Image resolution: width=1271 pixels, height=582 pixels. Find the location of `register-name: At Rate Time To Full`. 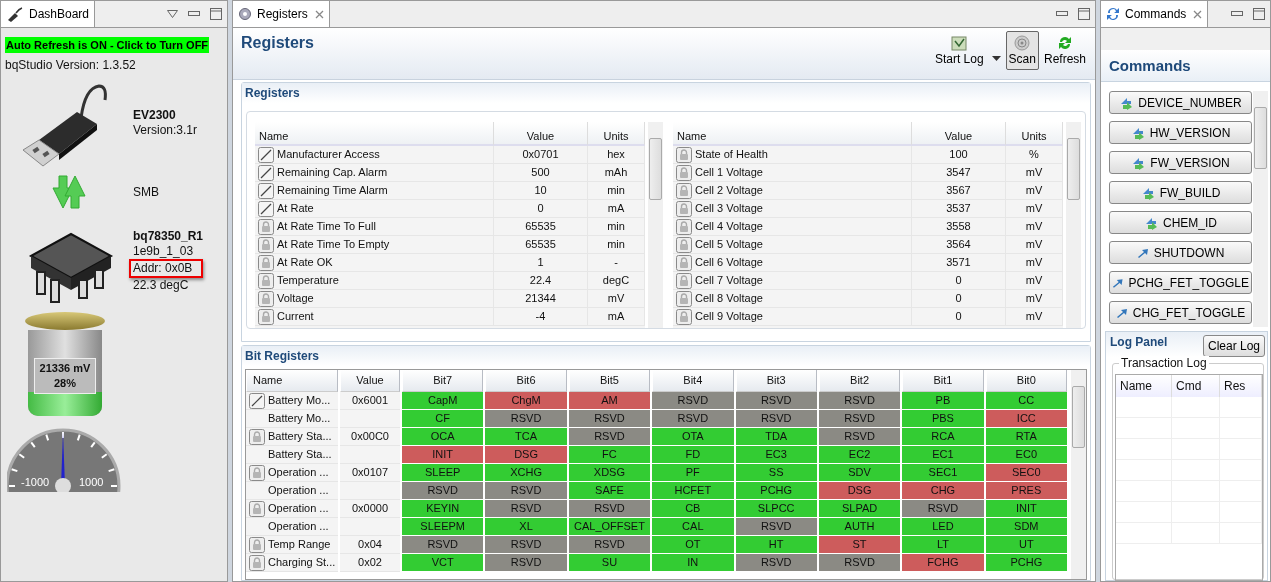

register-name: At Rate Time To Full is located at coordinates (326, 226).